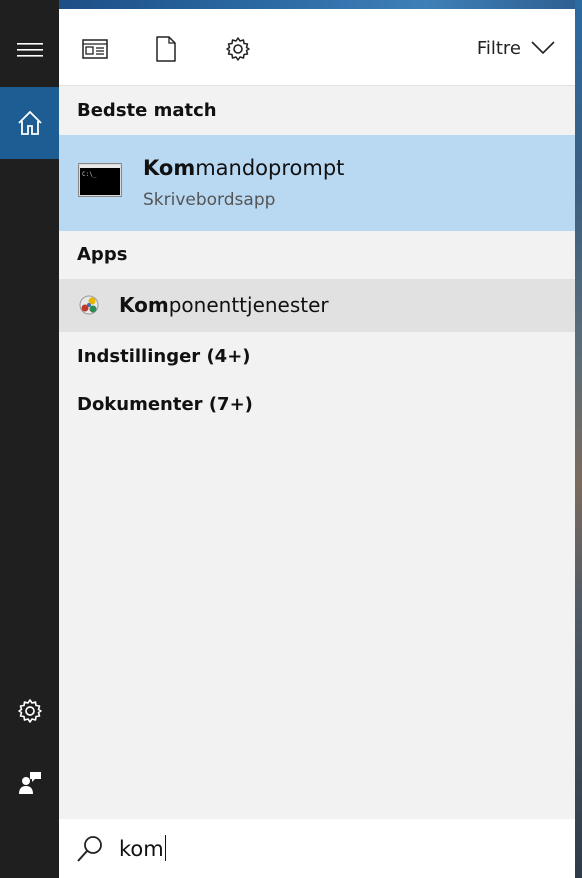  I want to click on svg-text: C:\_, so click(89, 174).